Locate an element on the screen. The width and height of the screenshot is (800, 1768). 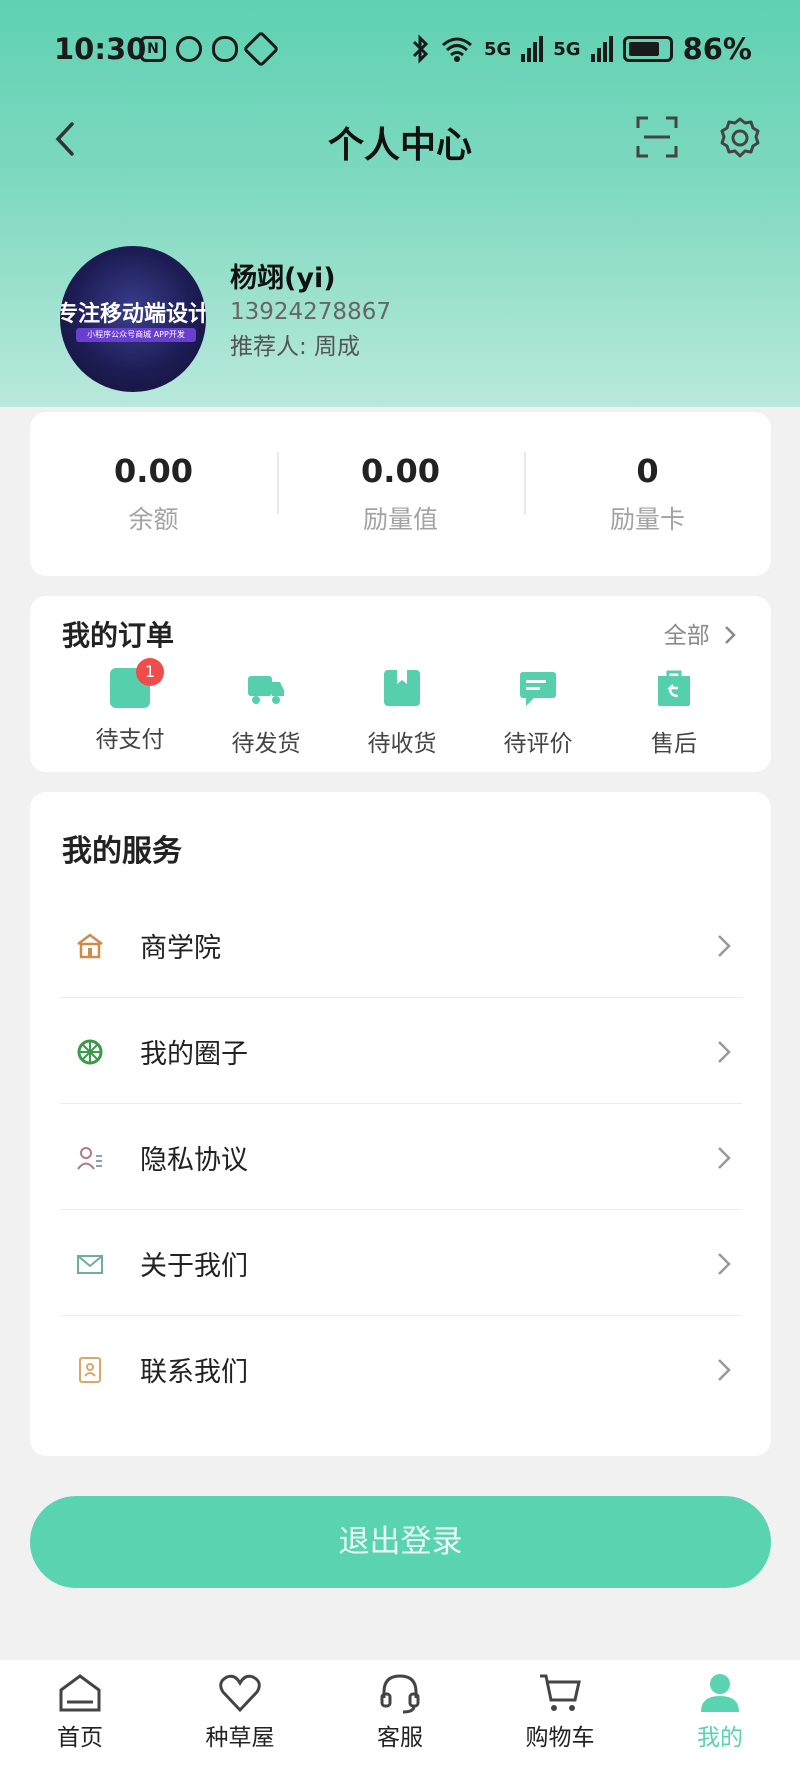
headset-icon is located at coordinates (400, 1694).